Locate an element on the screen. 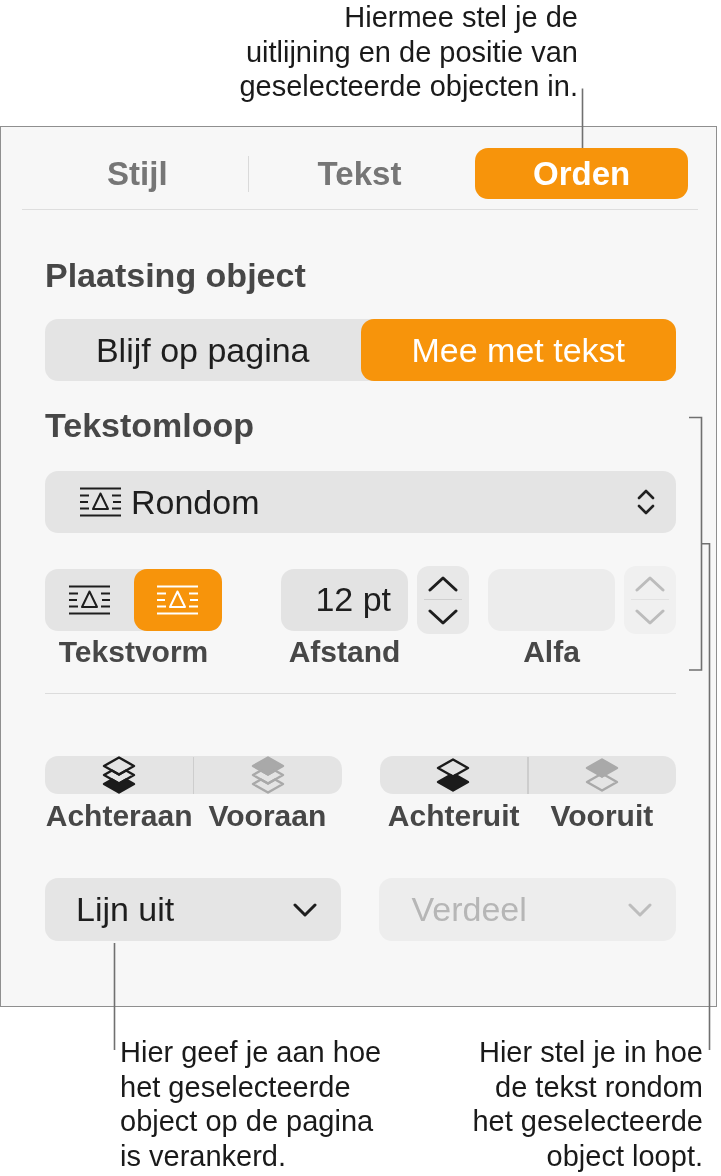 This screenshot has height=1176, width=721. dropdown: Lijn uit is located at coordinates (193, 909).